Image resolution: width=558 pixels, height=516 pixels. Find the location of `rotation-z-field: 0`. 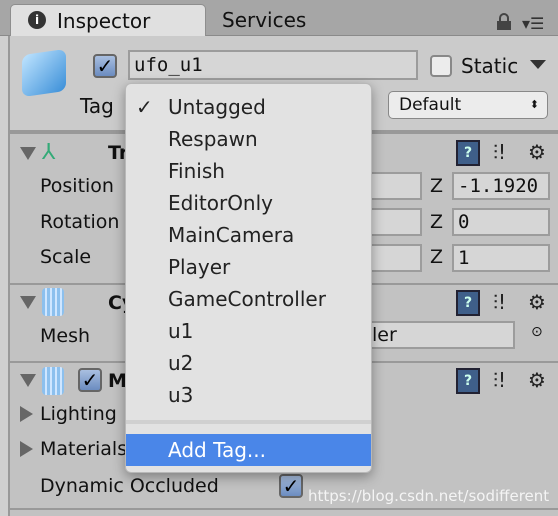

rotation-z-field: 0 is located at coordinates (501, 222).